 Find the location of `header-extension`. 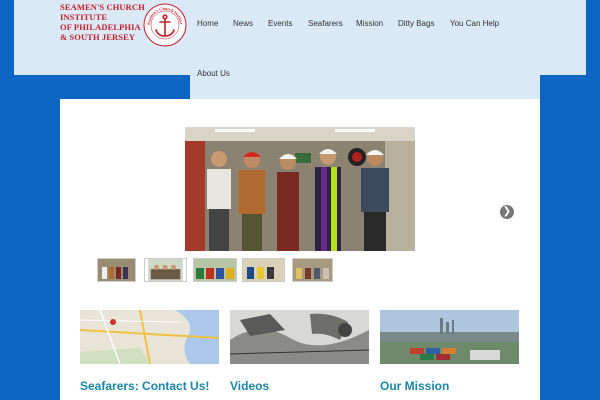

header-extension is located at coordinates (365, 87).